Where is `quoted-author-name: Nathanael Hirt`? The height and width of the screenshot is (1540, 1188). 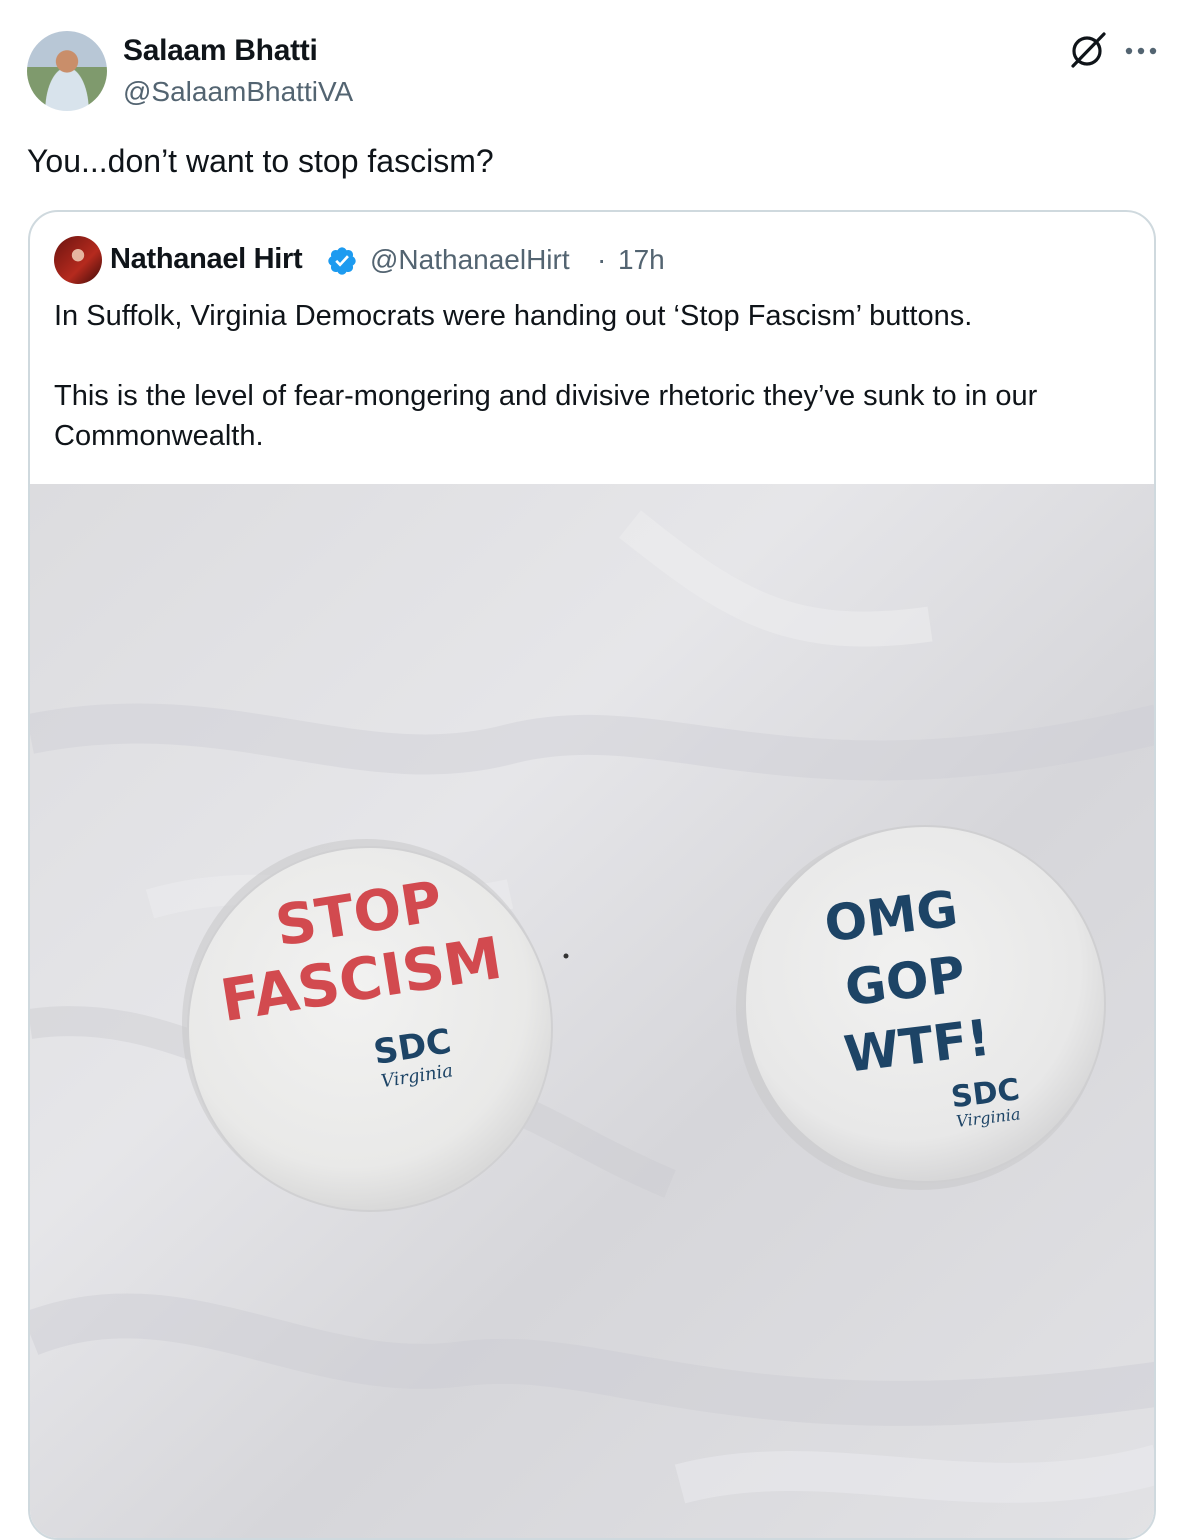
quoted-author-name: Nathanael Hirt is located at coordinates (206, 259).